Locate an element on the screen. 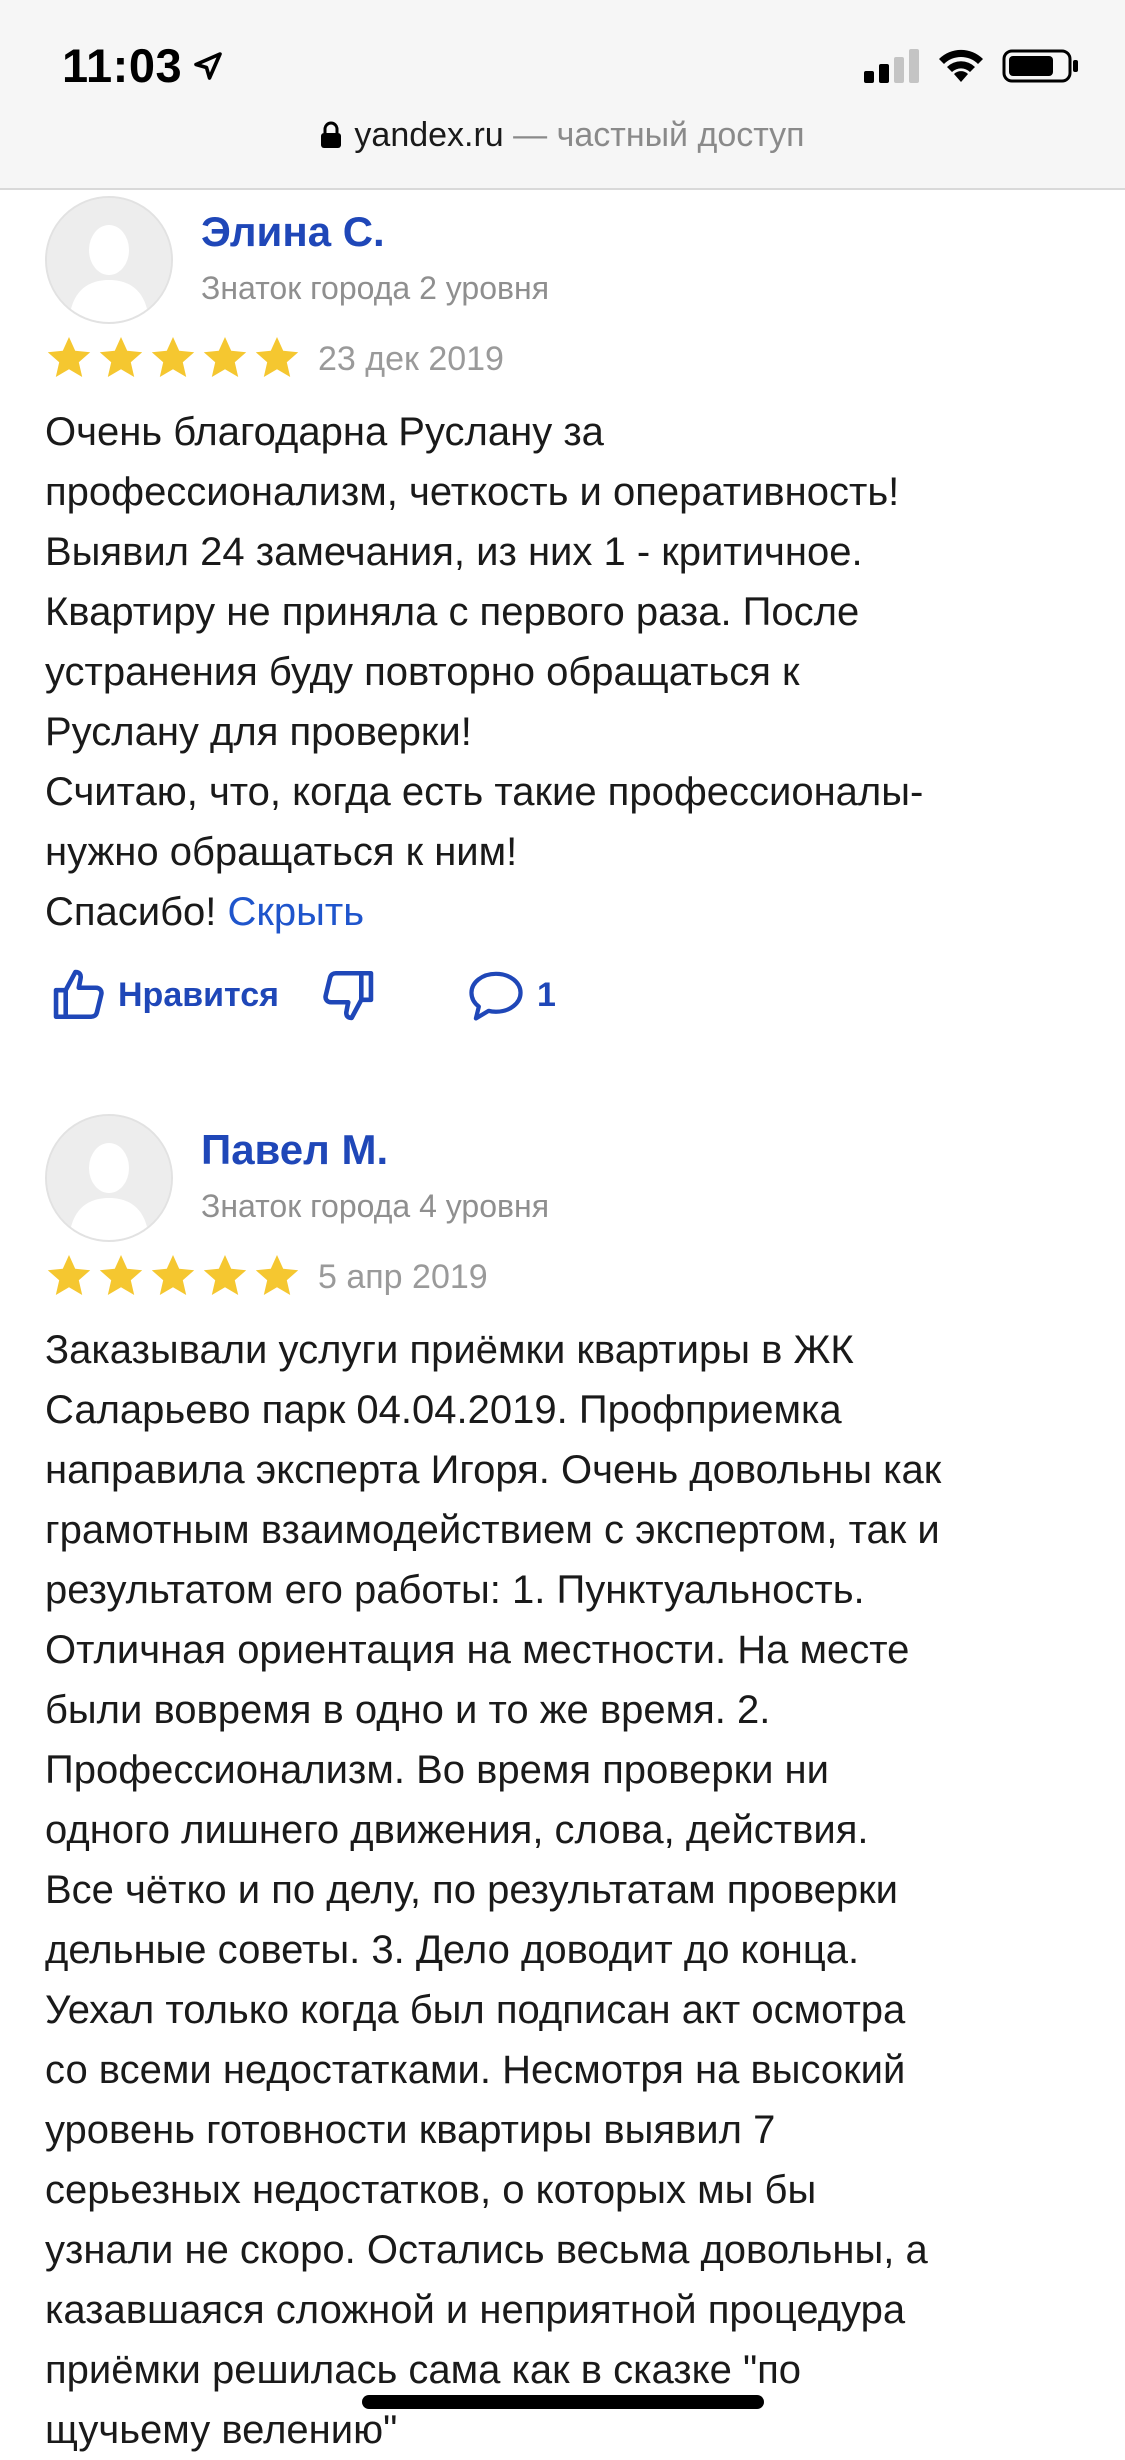 Image resolution: width=1125 pixels, height=2460 pixels. author-name: Элина С. is located at coordinates (293, 232).